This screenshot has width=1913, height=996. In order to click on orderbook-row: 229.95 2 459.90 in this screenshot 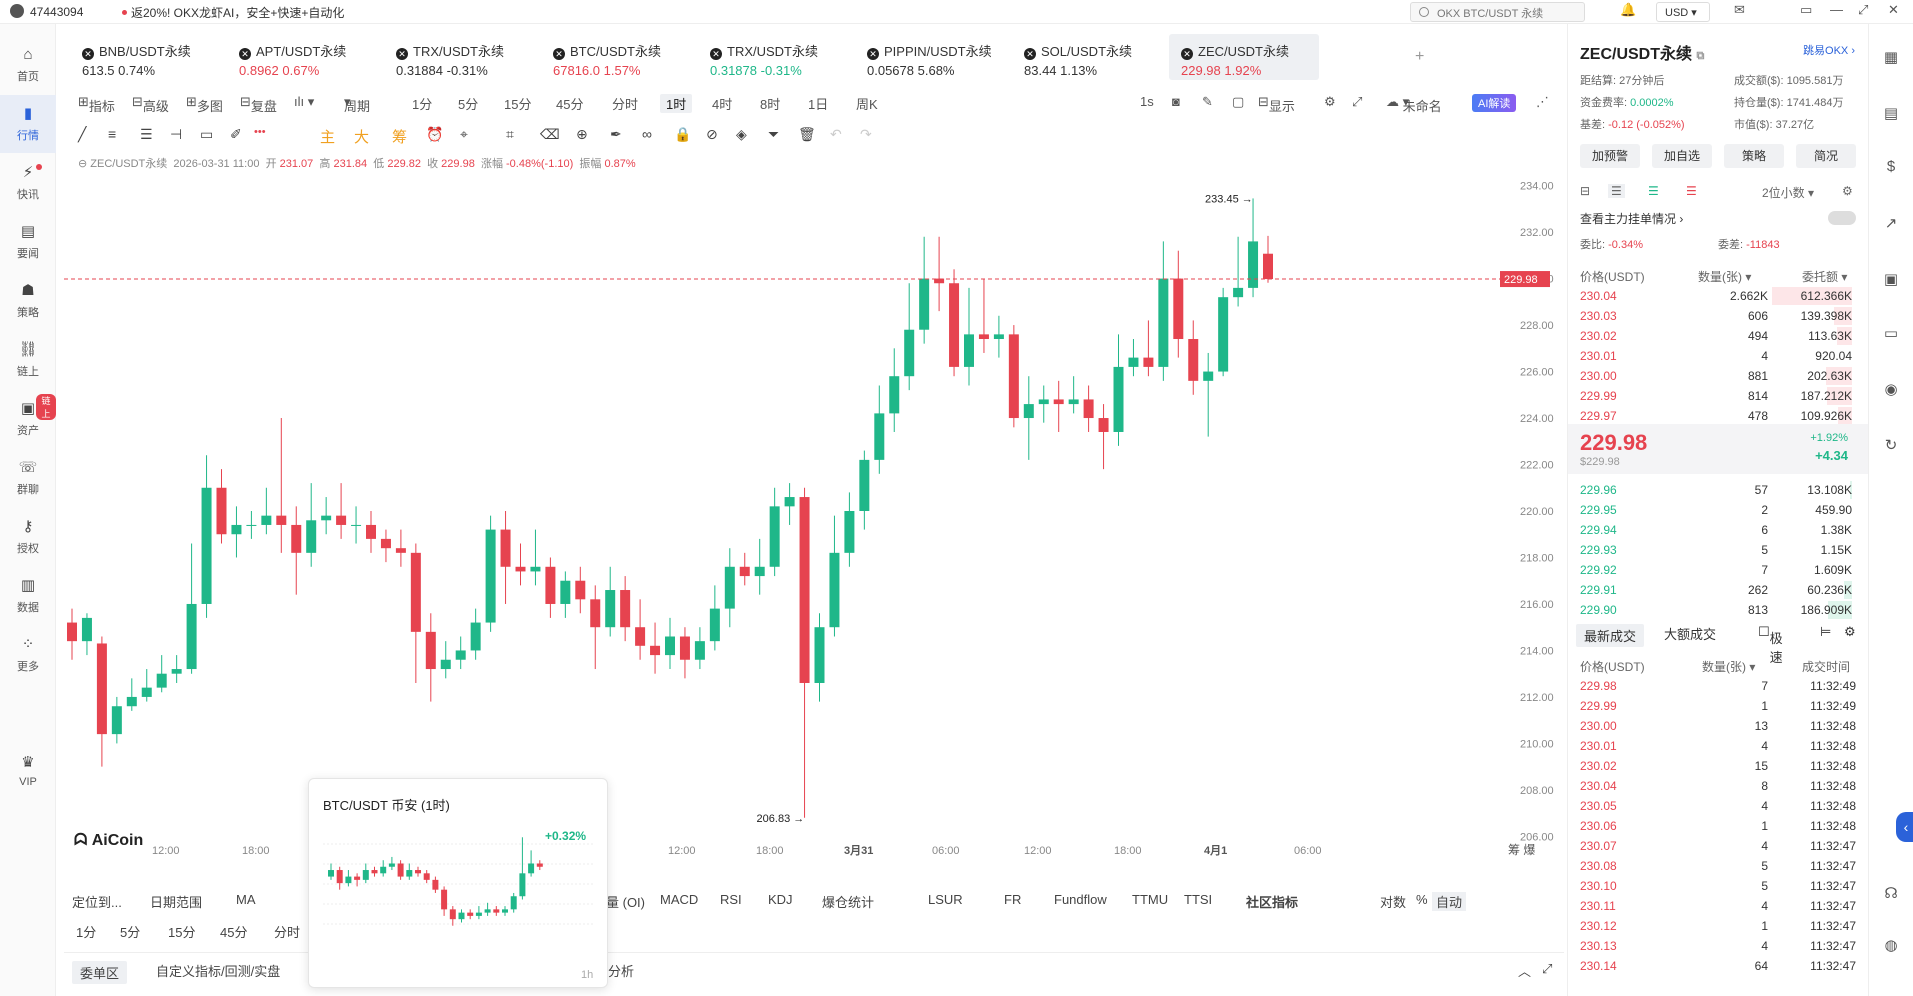, I will do `click(1713, 510)`.